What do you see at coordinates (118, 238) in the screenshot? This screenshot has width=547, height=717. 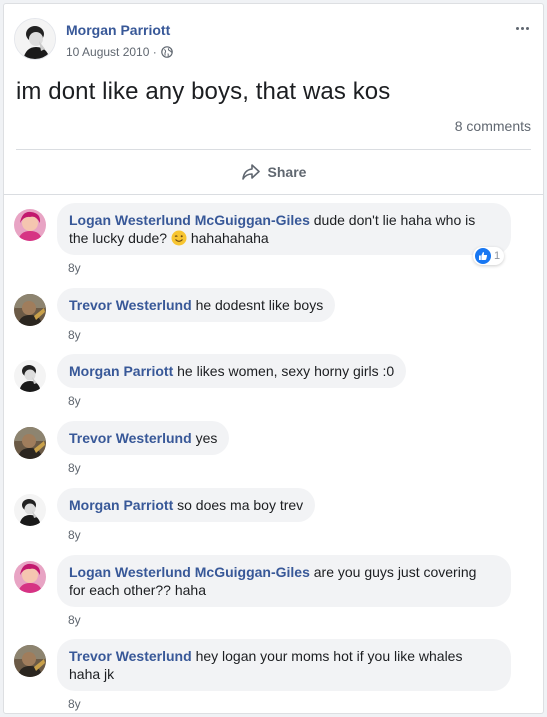 I see `comment-text: the lucky dude?` at bounding box center [118, 238].